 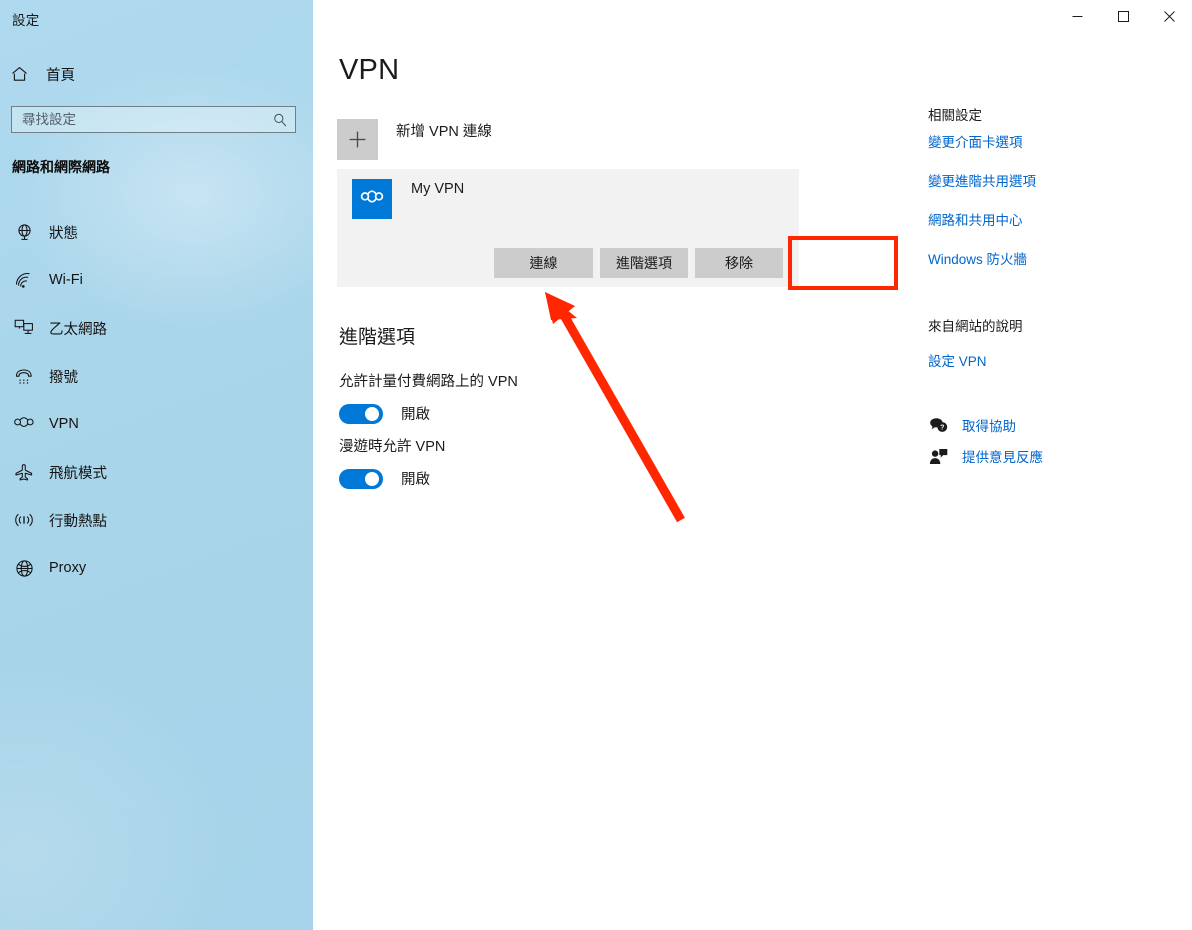 I want to click on sidebar-item-home: 首頁, so click(x=156, y=74).